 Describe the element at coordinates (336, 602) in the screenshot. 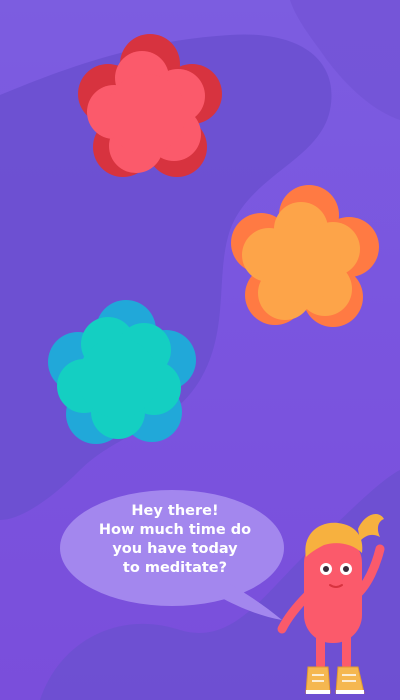

I see `mascot-character` at that location.